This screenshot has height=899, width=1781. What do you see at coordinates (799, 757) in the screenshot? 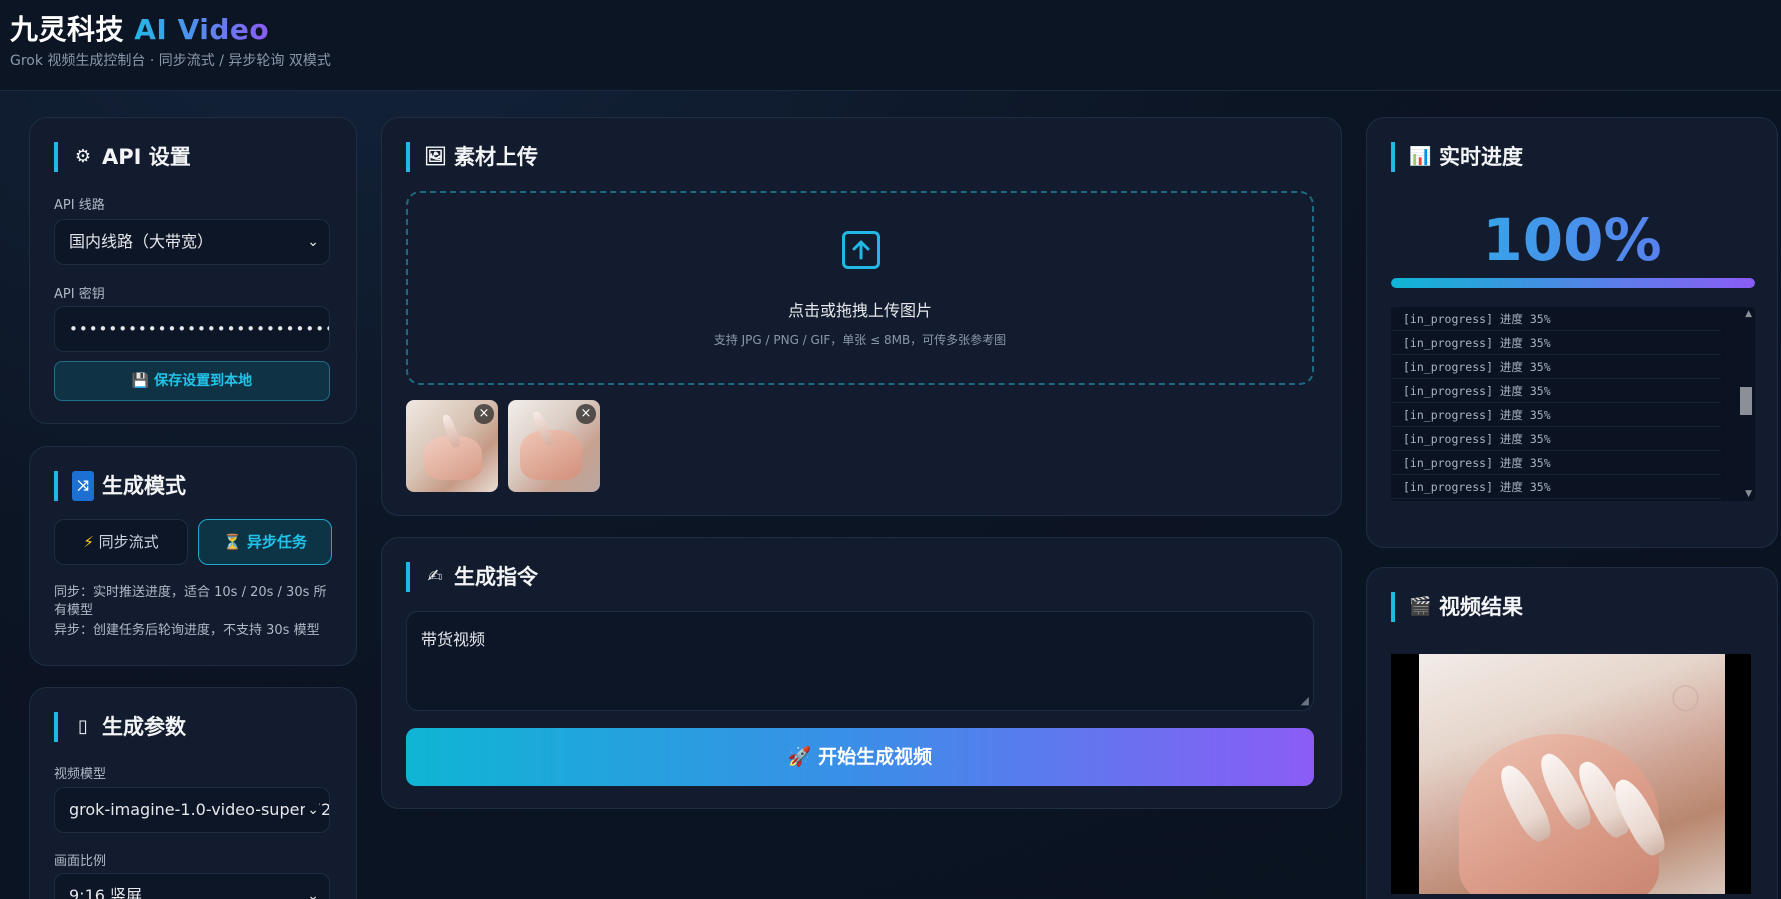
I see `rocket-icon: 🚀` at bounding box center [799, 757].